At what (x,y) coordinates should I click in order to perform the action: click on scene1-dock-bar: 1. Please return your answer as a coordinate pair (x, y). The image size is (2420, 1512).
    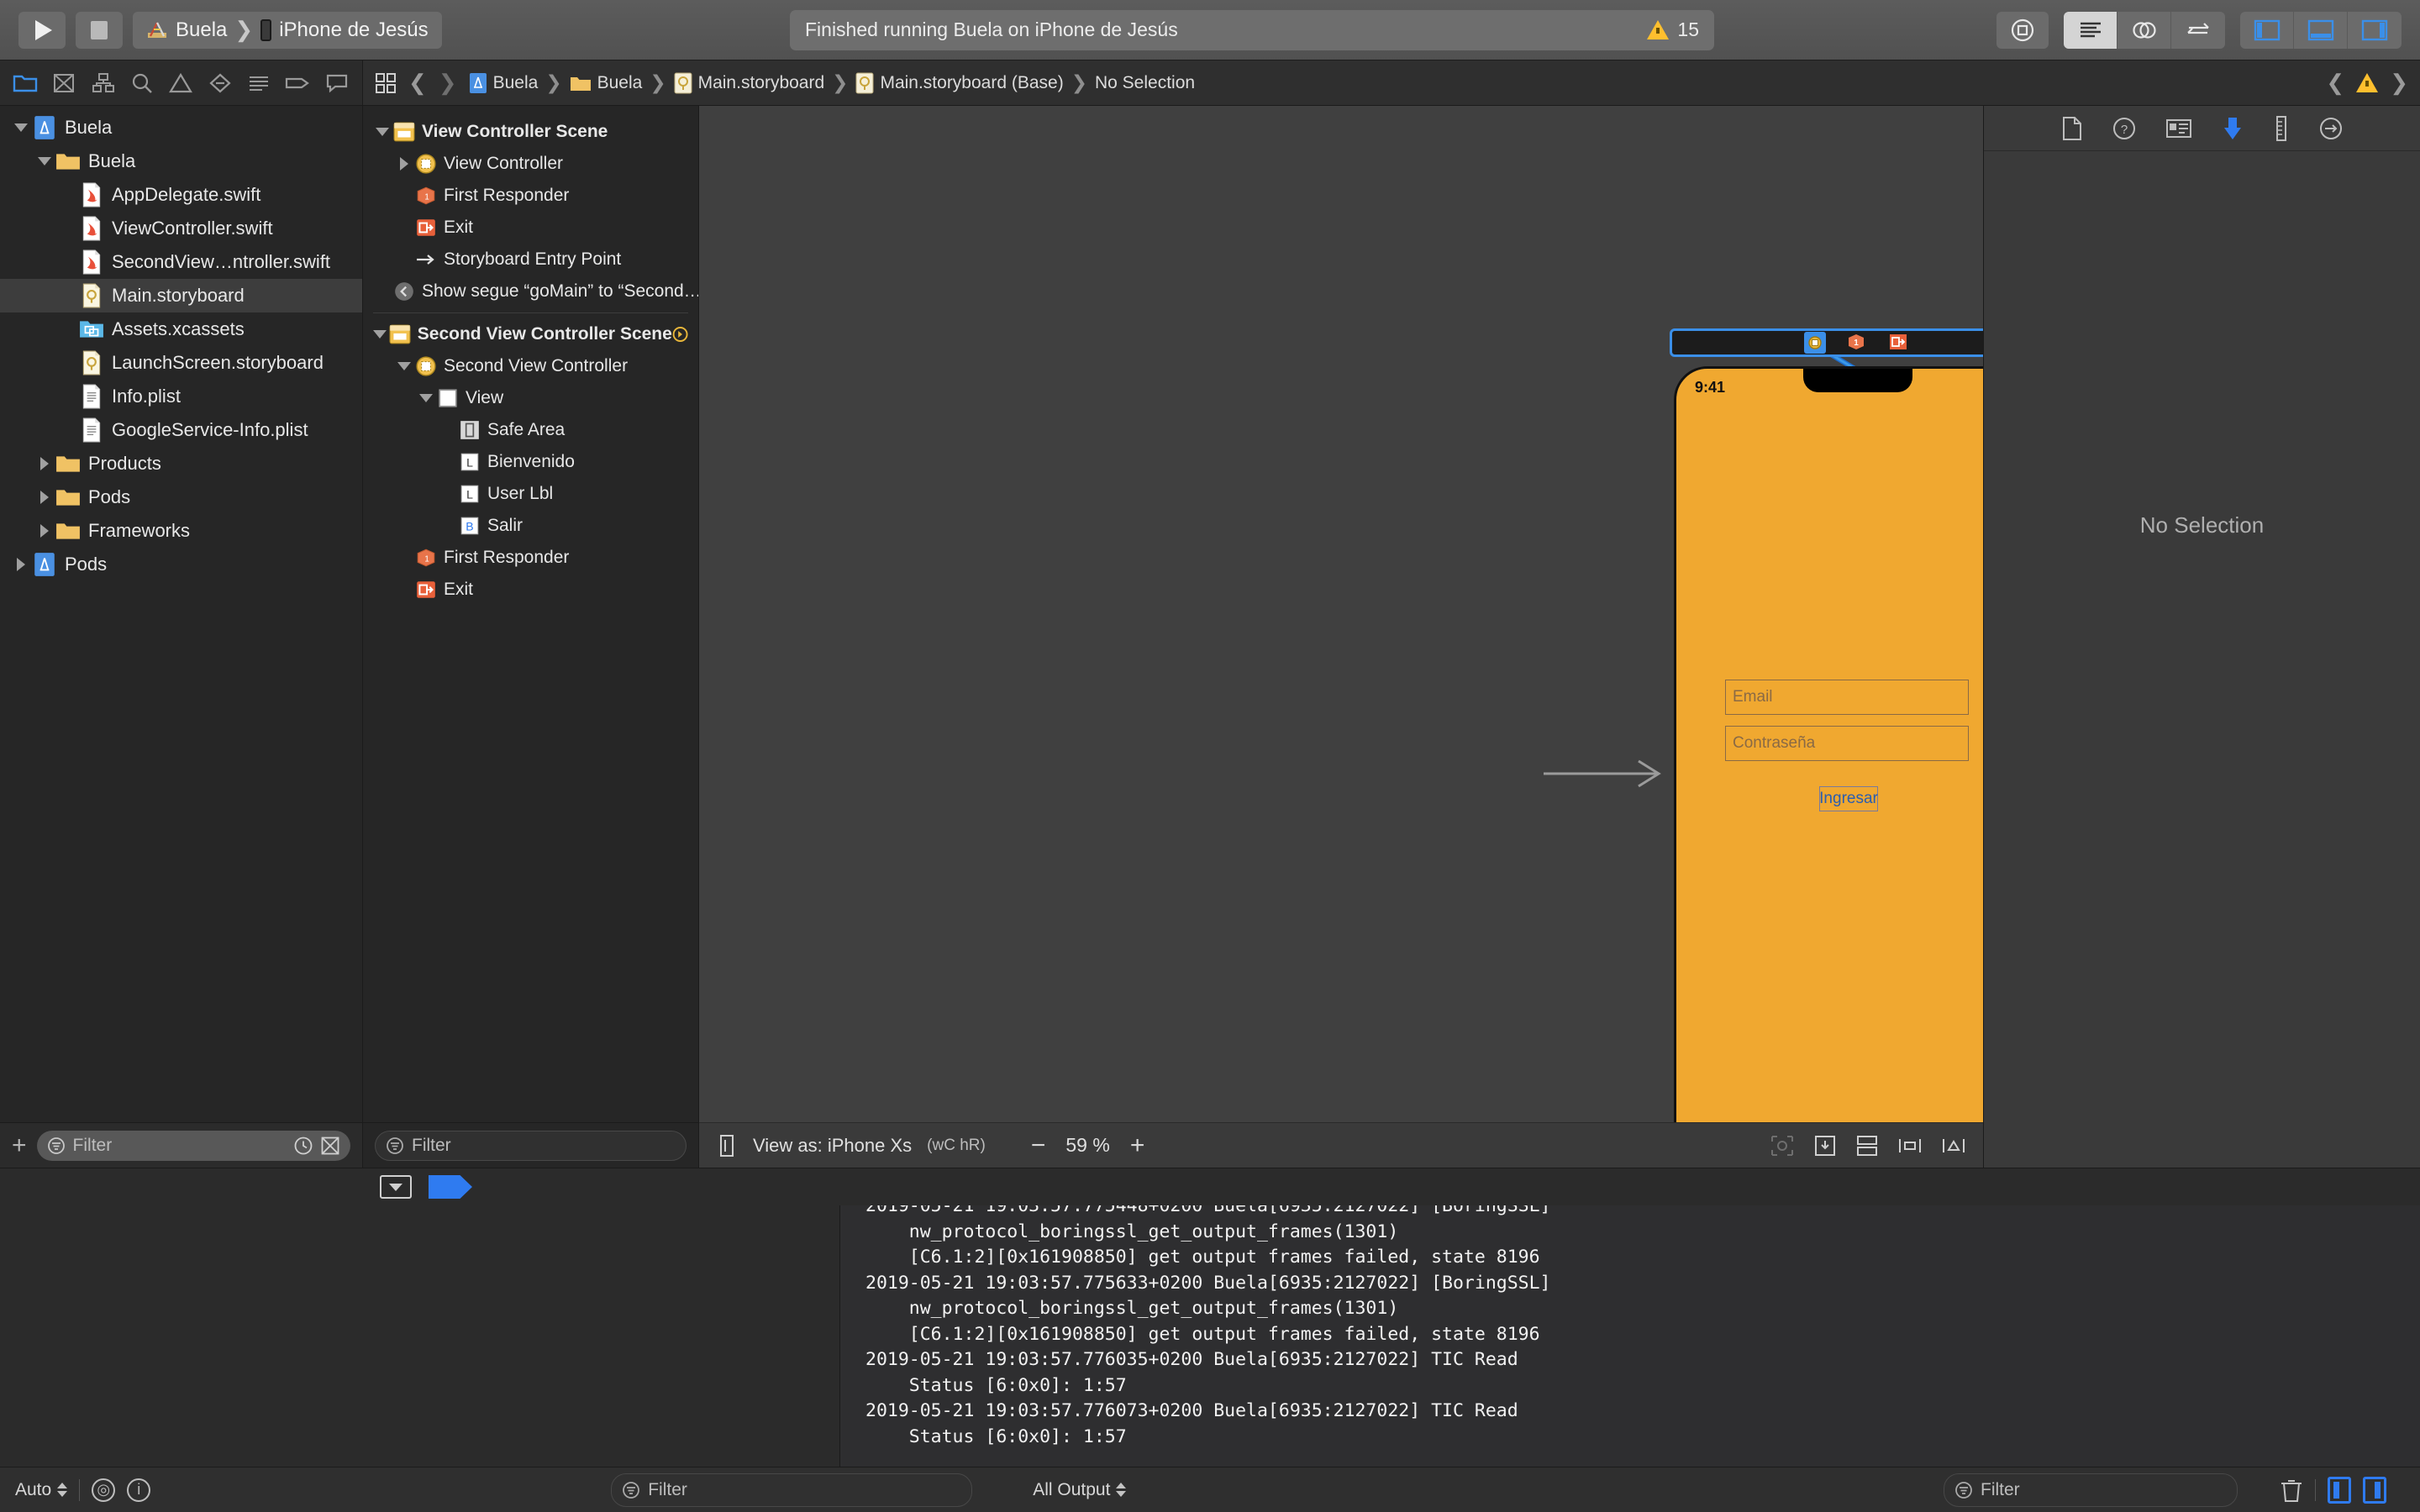
    Looking at the image, I should click on (1826, 342).